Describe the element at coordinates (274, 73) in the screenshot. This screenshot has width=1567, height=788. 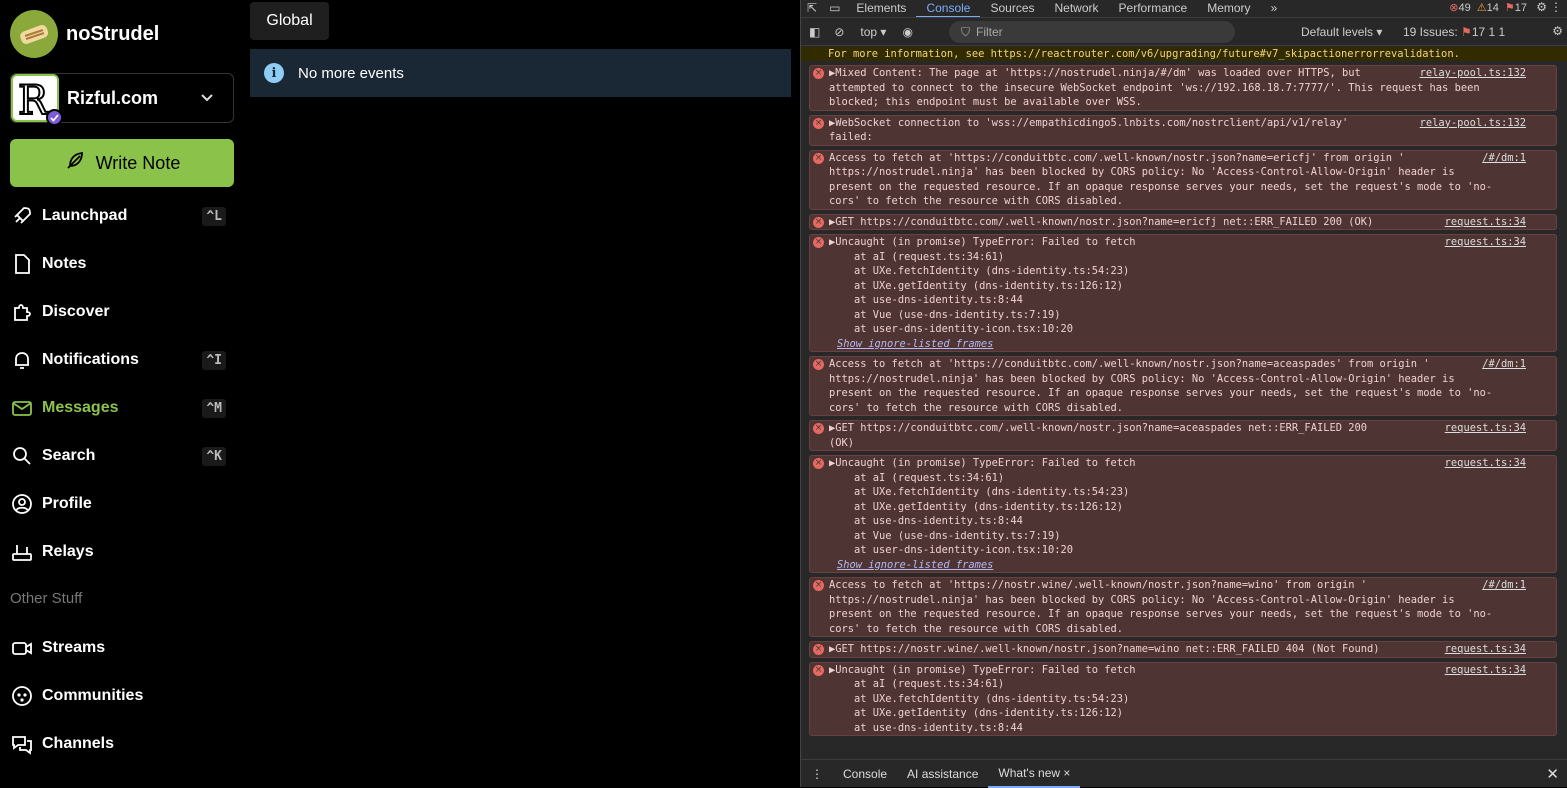
I see `info-icon: i` at that location.